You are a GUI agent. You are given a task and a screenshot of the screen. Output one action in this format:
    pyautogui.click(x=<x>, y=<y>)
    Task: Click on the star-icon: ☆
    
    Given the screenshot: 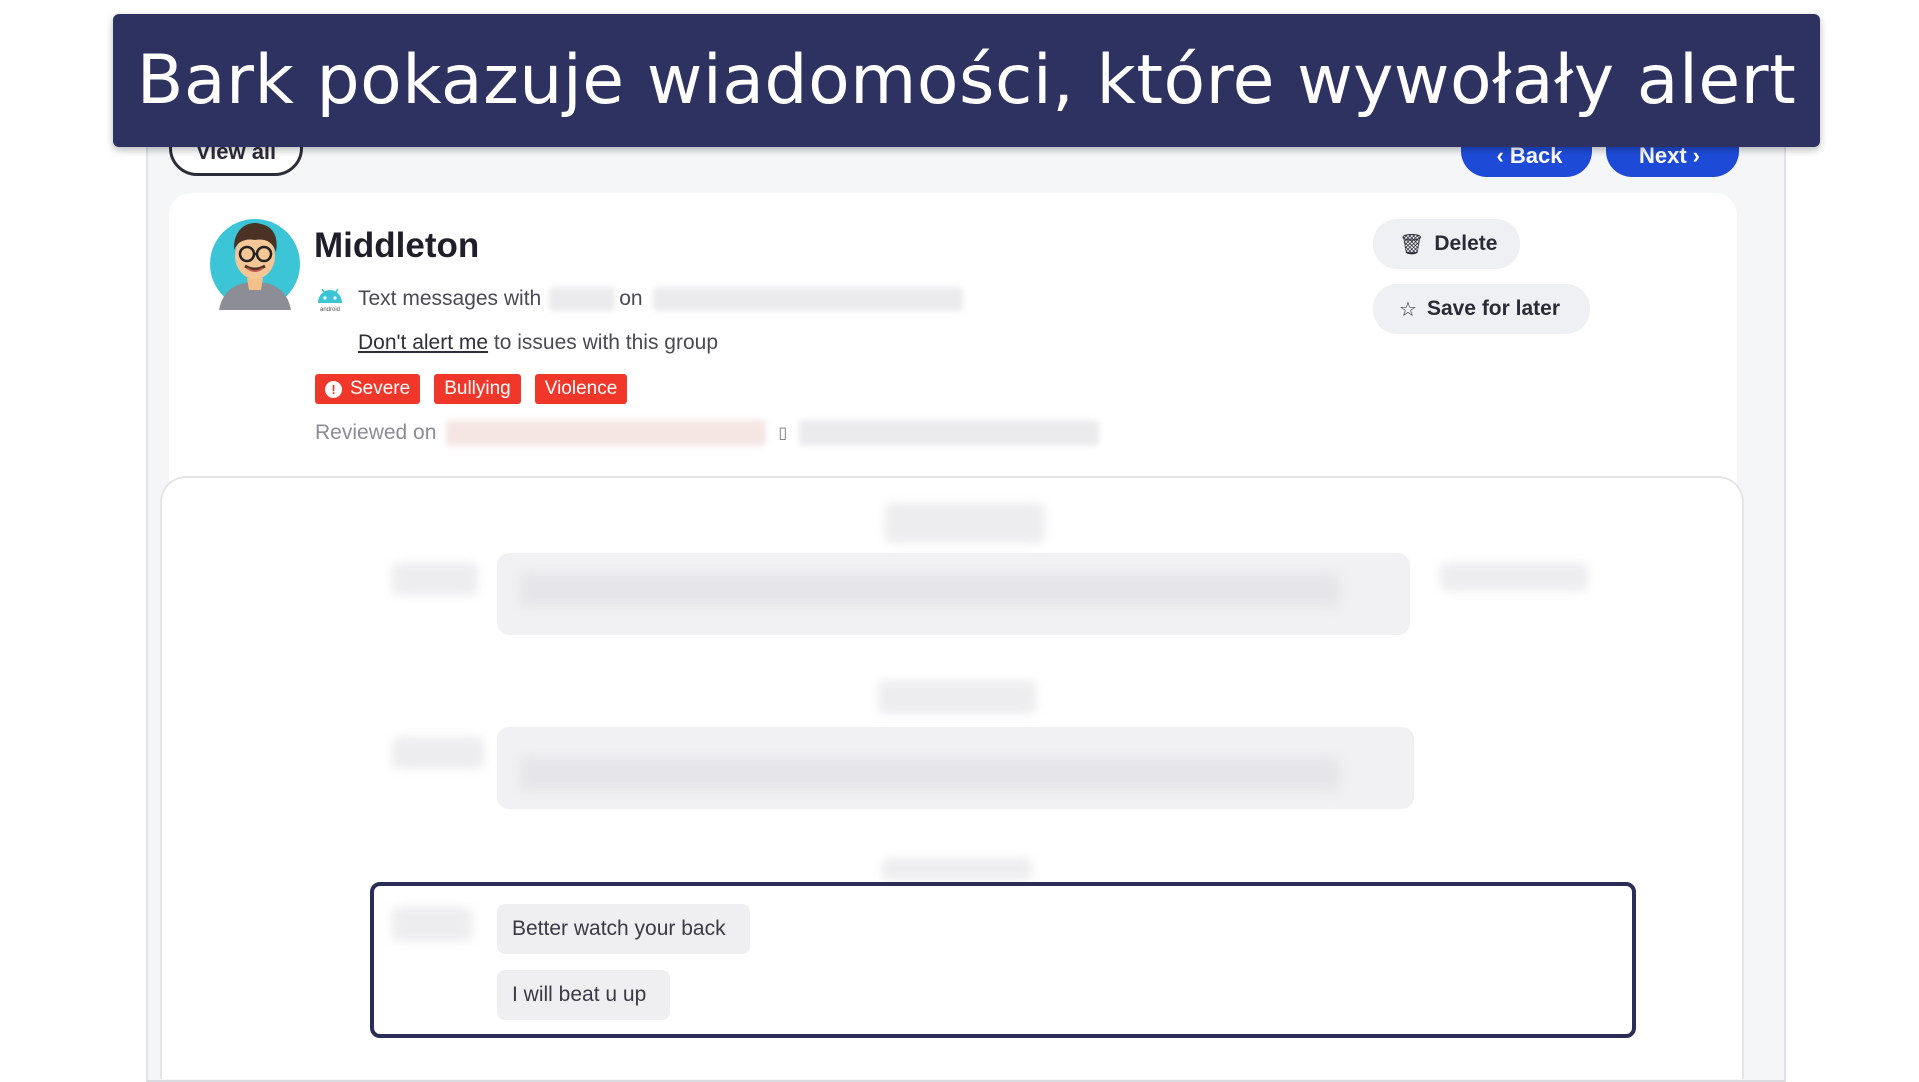 What is the action you would take?
    pyautogui.click(x=1408, y=309)
    